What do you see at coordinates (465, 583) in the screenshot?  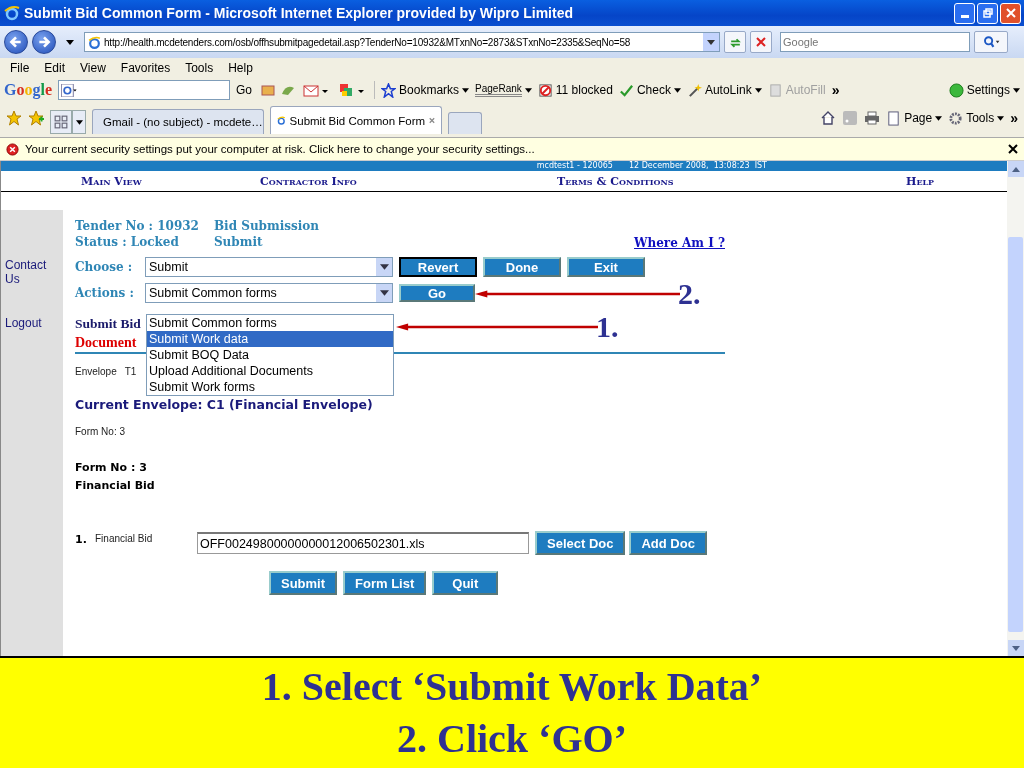 I see `form-button: Quit` at bounding box center [465, 583].